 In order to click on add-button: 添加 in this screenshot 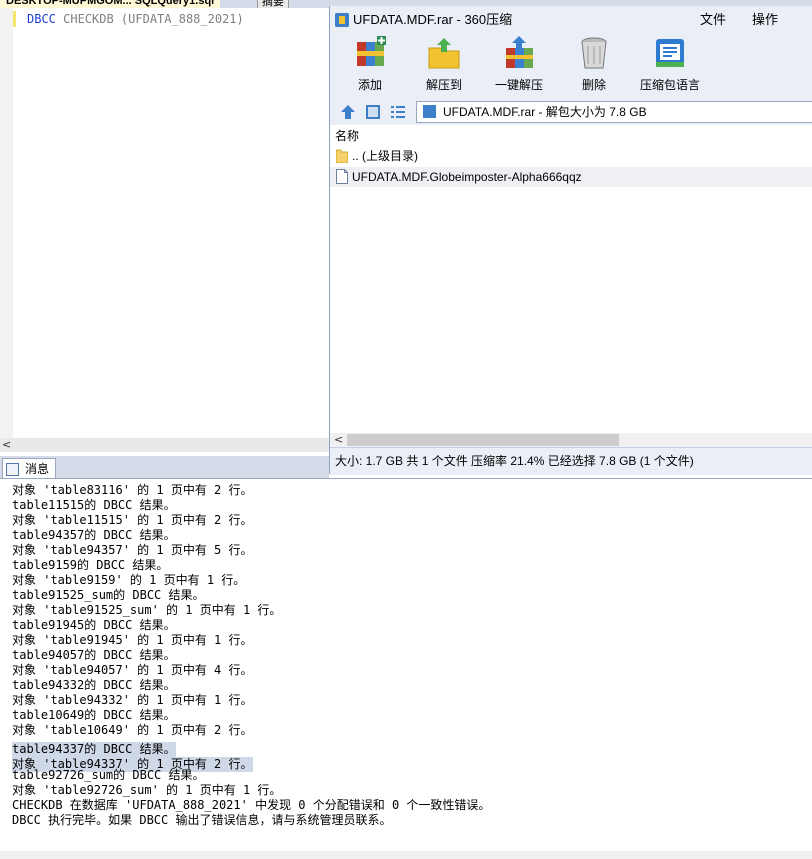, I will do `click(370, 64)`.